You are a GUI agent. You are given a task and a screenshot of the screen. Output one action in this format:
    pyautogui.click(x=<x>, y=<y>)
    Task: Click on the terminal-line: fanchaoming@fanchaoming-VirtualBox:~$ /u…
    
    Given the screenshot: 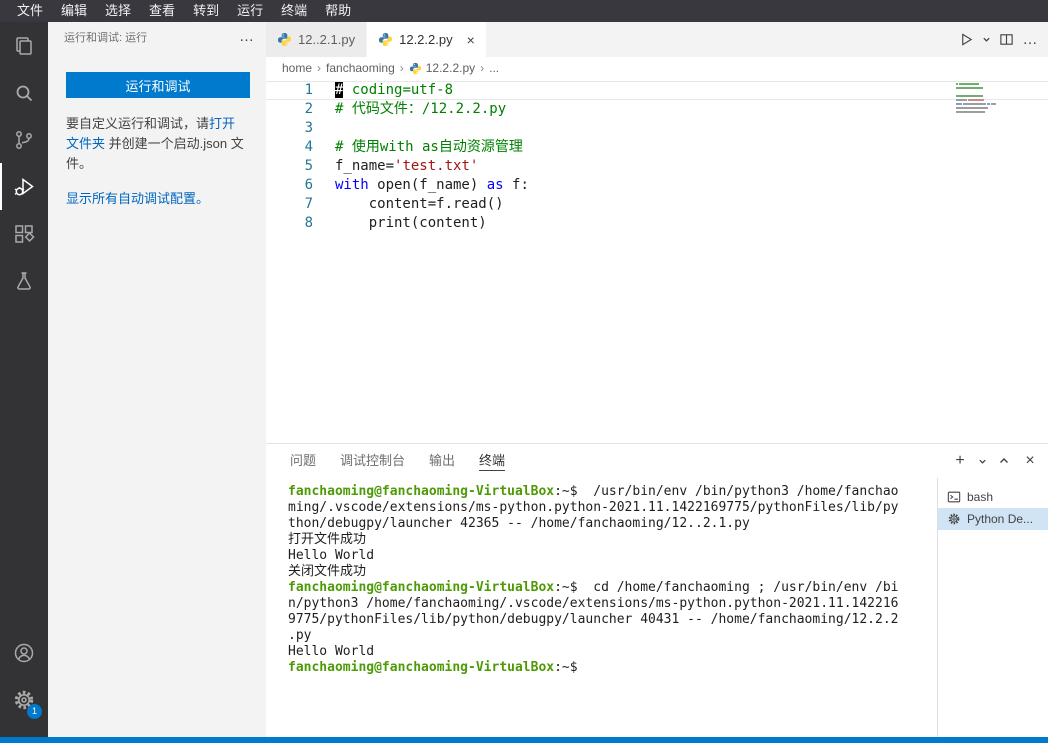 What is the action you would take?
    pyautogui.click(x=593, y=491)
    